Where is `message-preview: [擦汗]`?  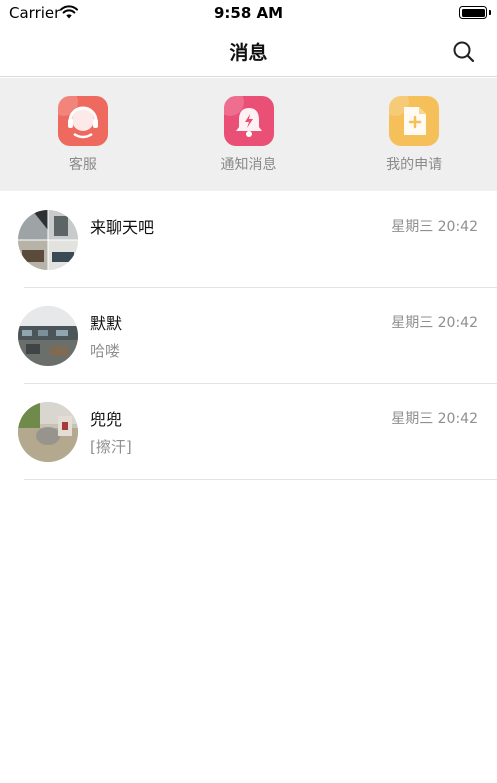 message-preview: [擦汗] is located at coordinates (111, 447).